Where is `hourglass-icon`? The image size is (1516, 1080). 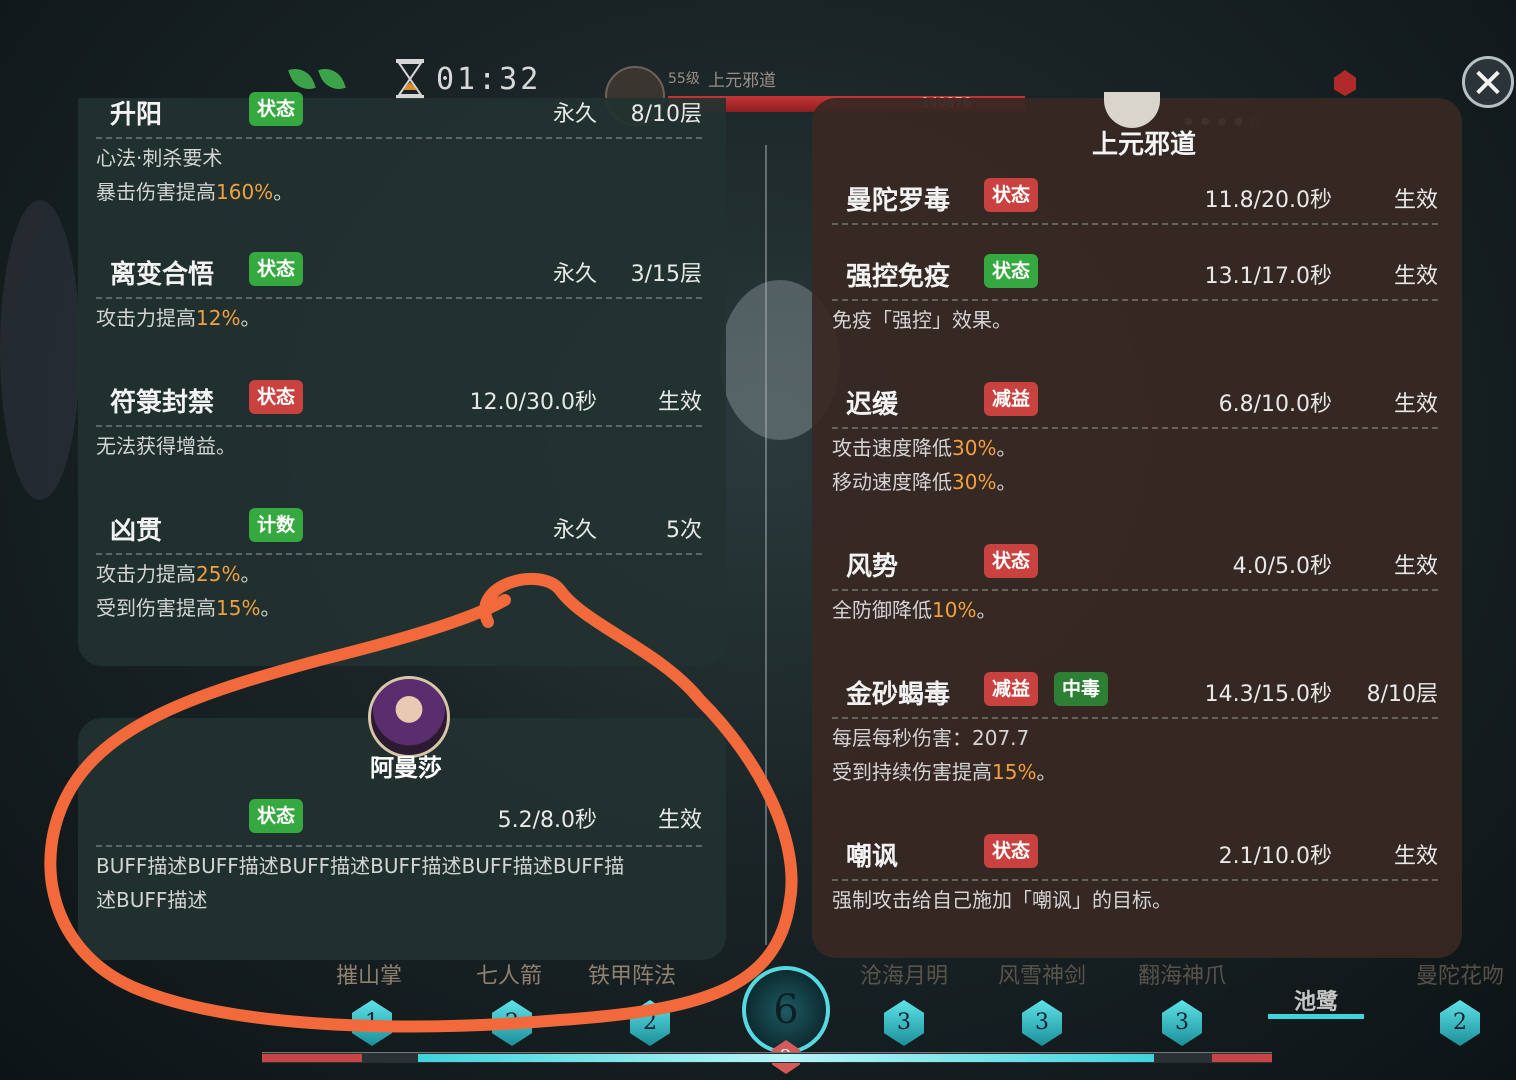
hourglass-icon is located at coordinates (410, 79).